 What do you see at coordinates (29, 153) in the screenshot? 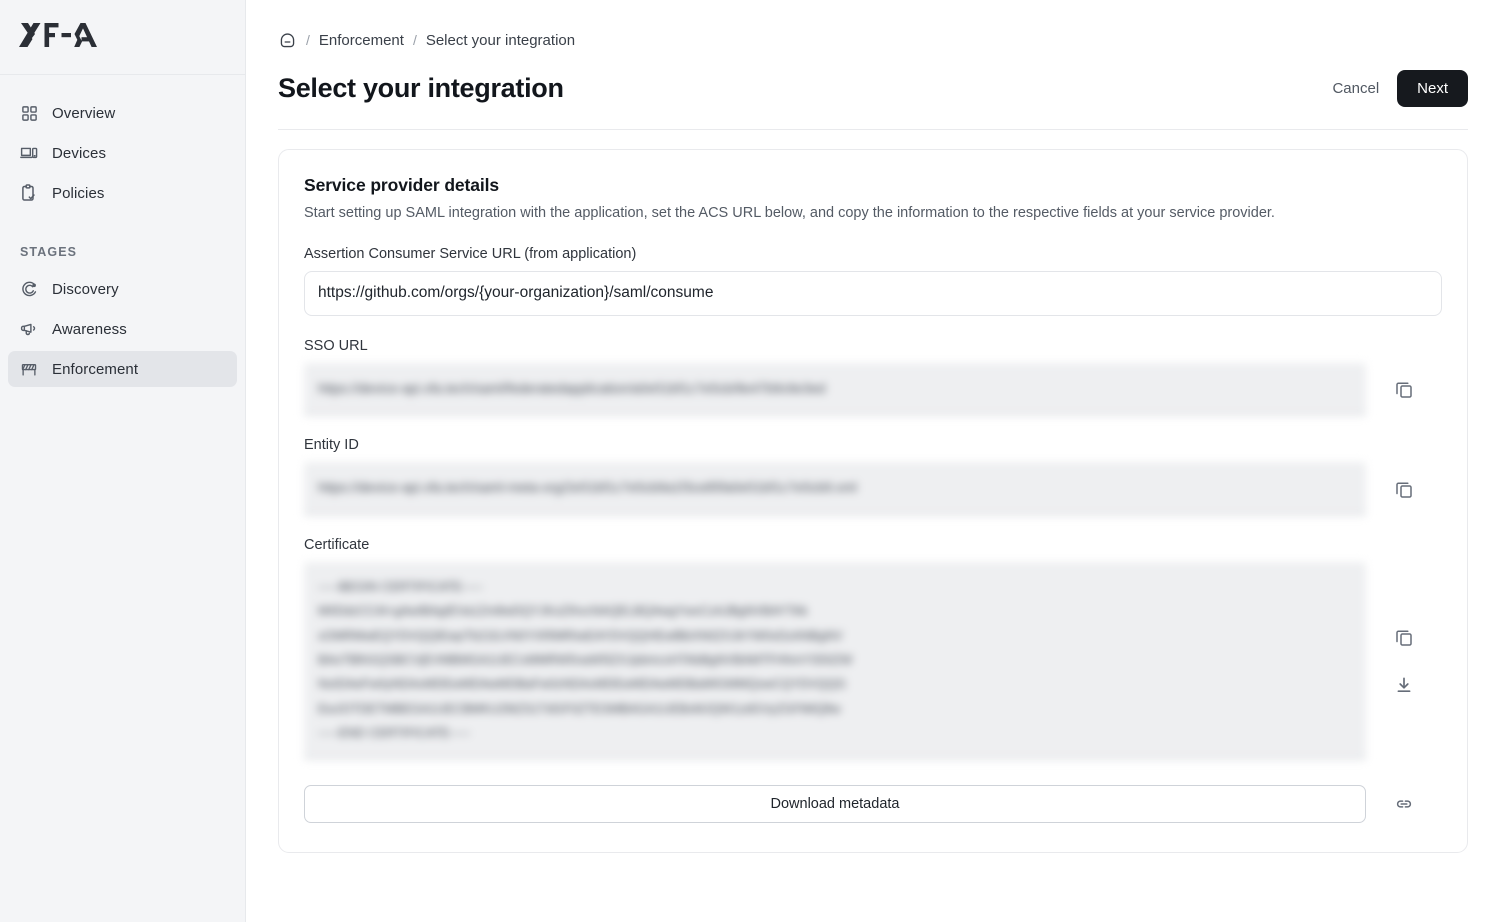
I see `devices-icon` at bounding box center [29, 153].